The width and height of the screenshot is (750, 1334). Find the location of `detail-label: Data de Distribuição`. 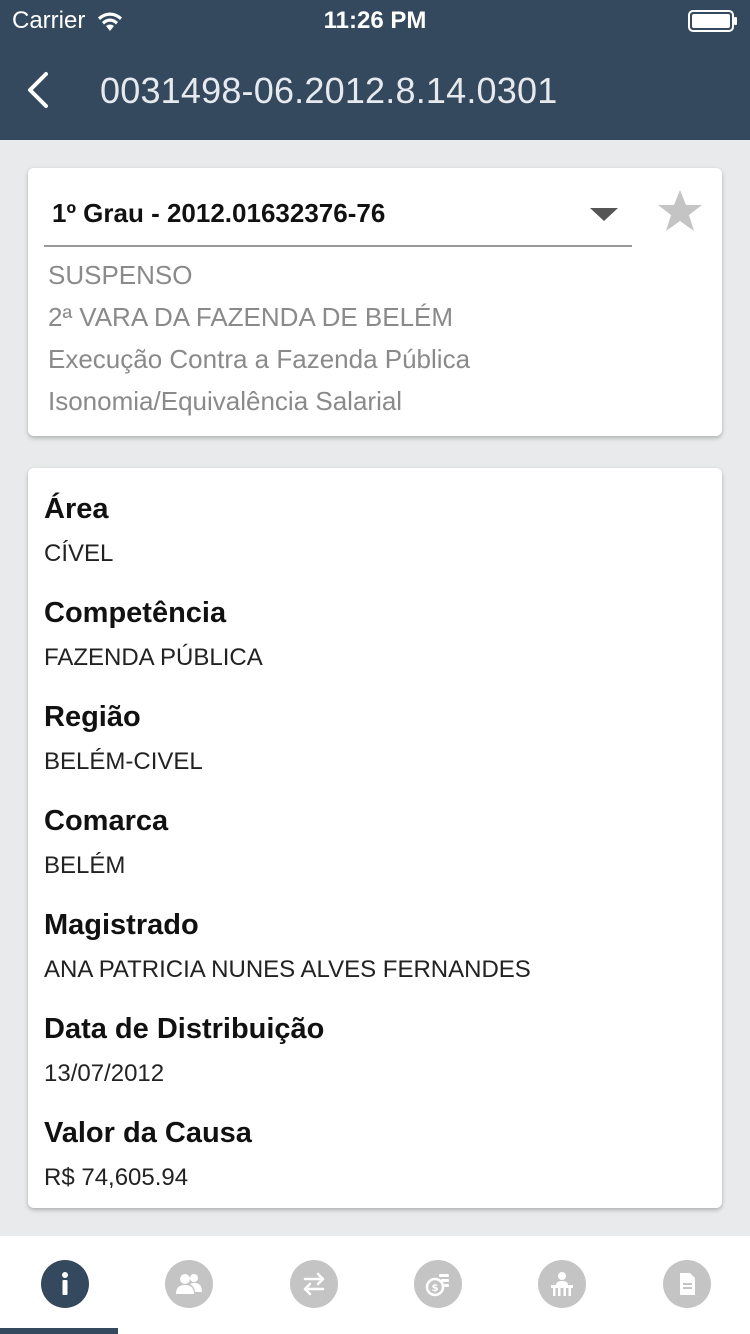

detail-label: Data de Distribuição is located at coordinates (184, 1029).